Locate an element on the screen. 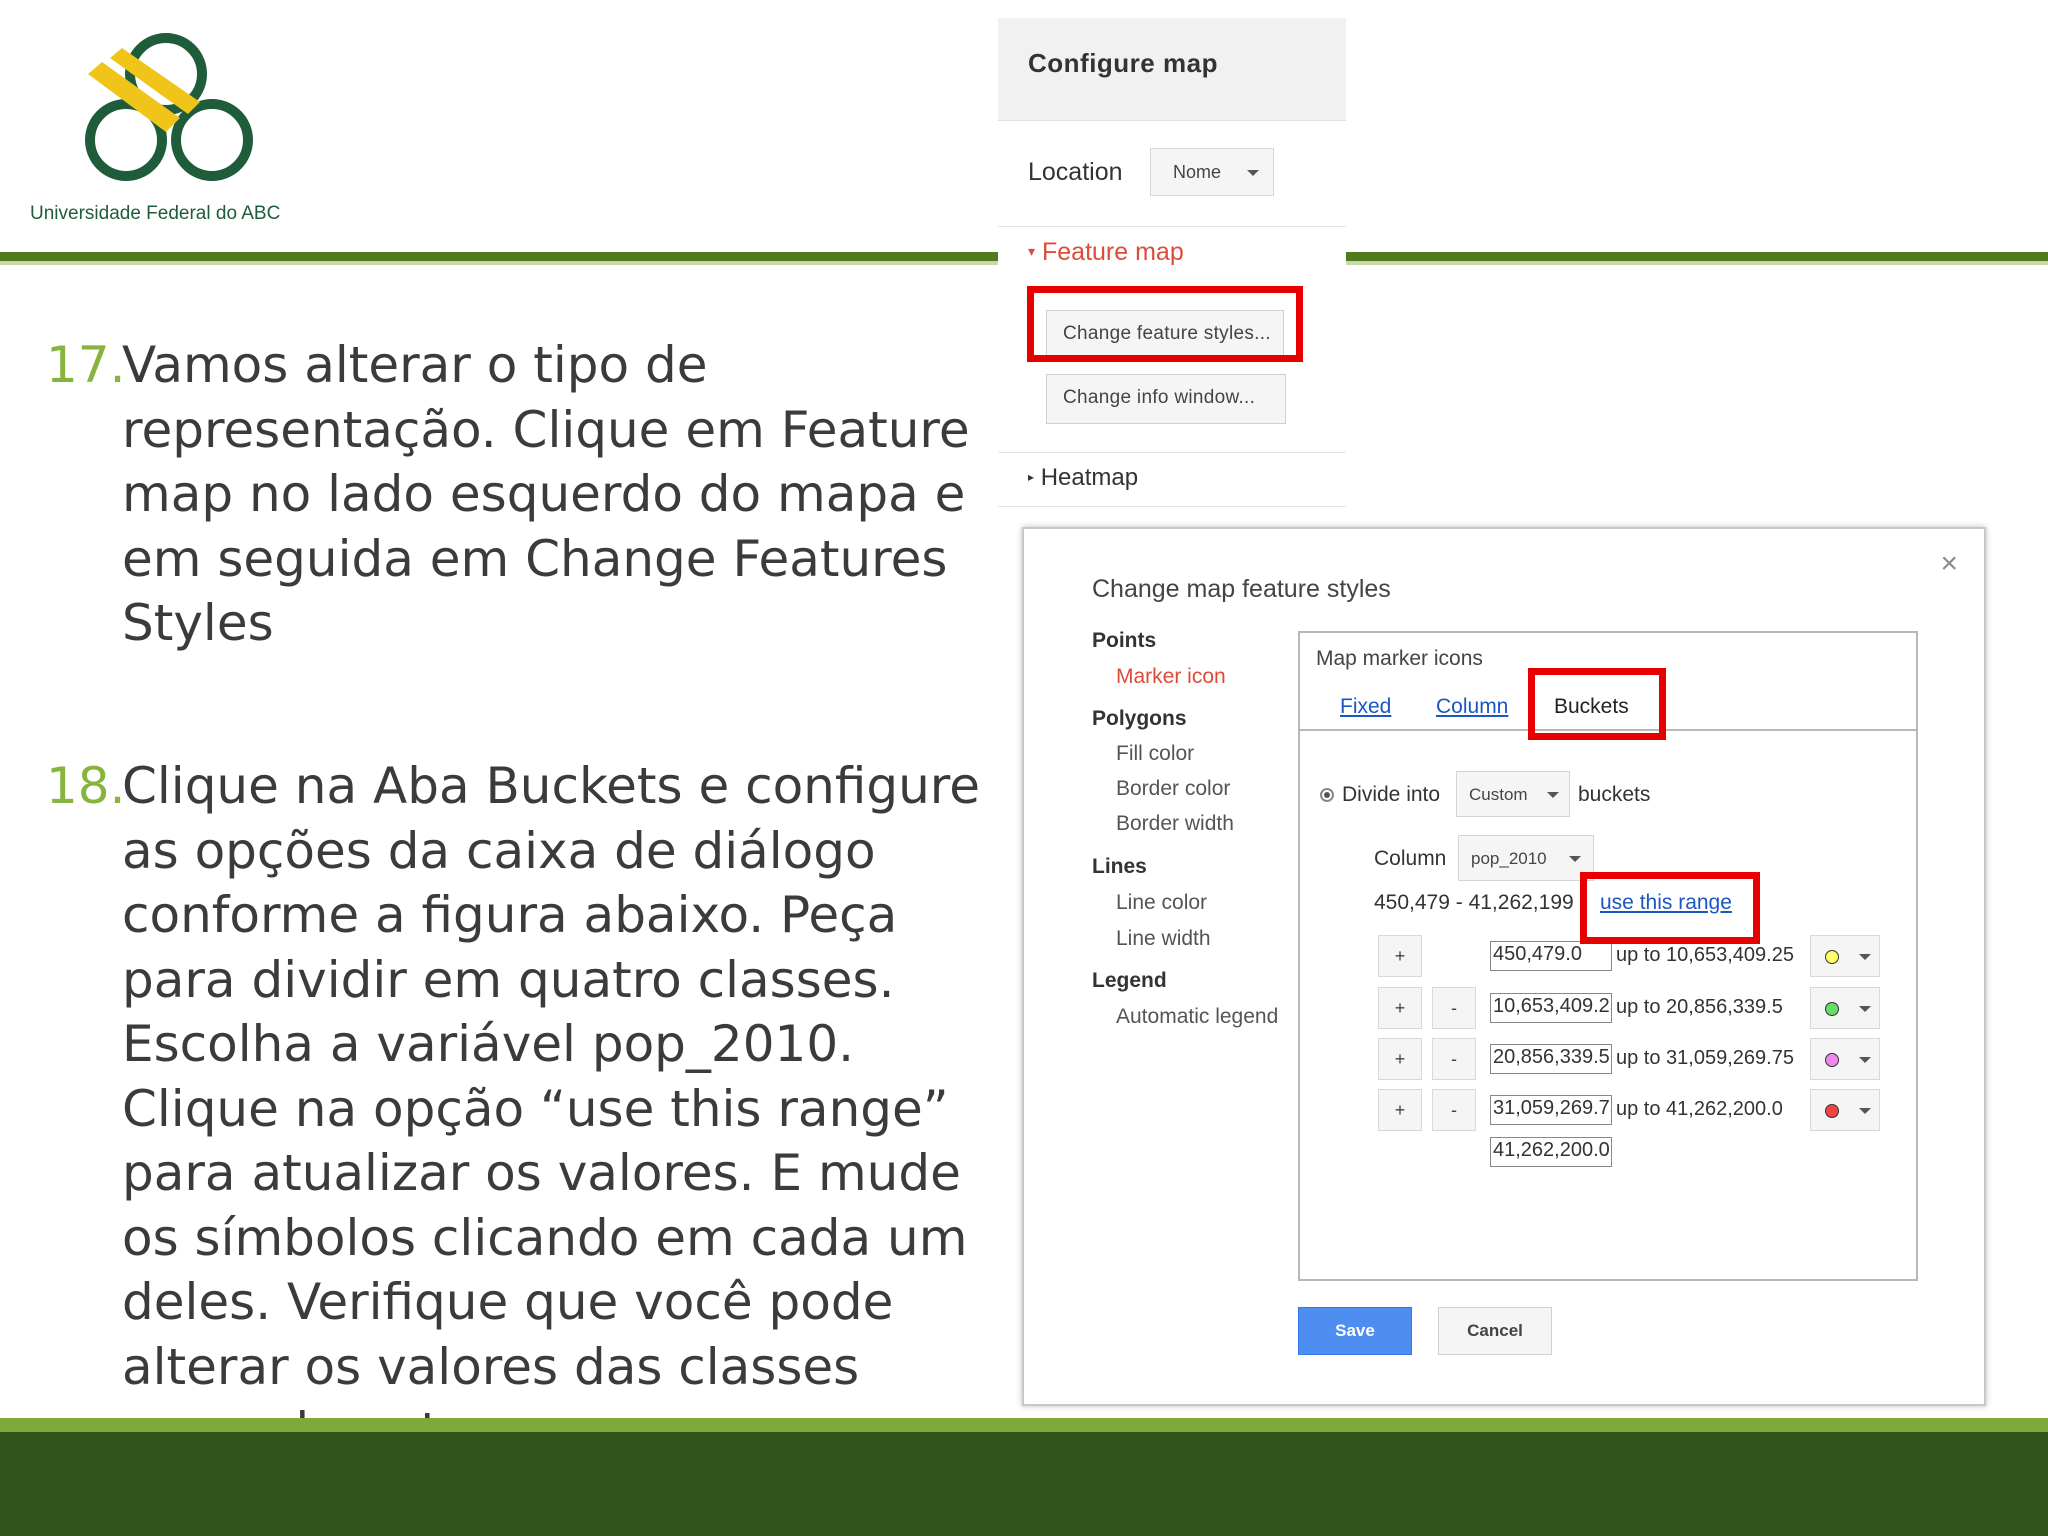  bucket-from-input: 31,059,269.75 is located at coordinates (1551, 1110).